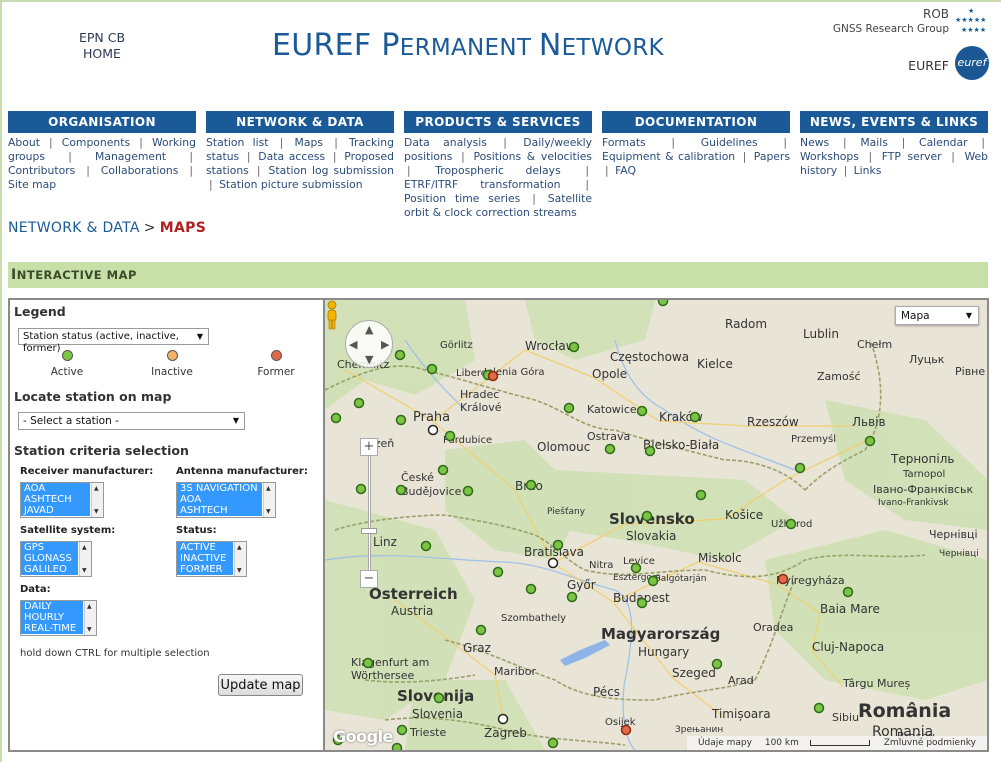 The image size is (1001, 762). I want to click on satellite-listbox: GPS GLONASS GALILEO ▲ ▼, so click(56, 559).